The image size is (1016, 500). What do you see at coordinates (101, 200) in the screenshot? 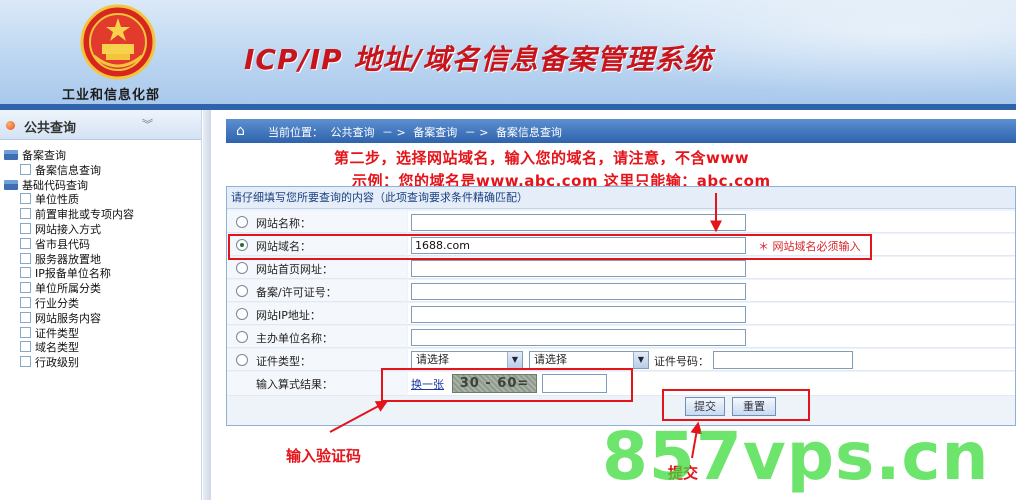
I see `sidebar-item: 单位性质` at bounding box center [101, 200].